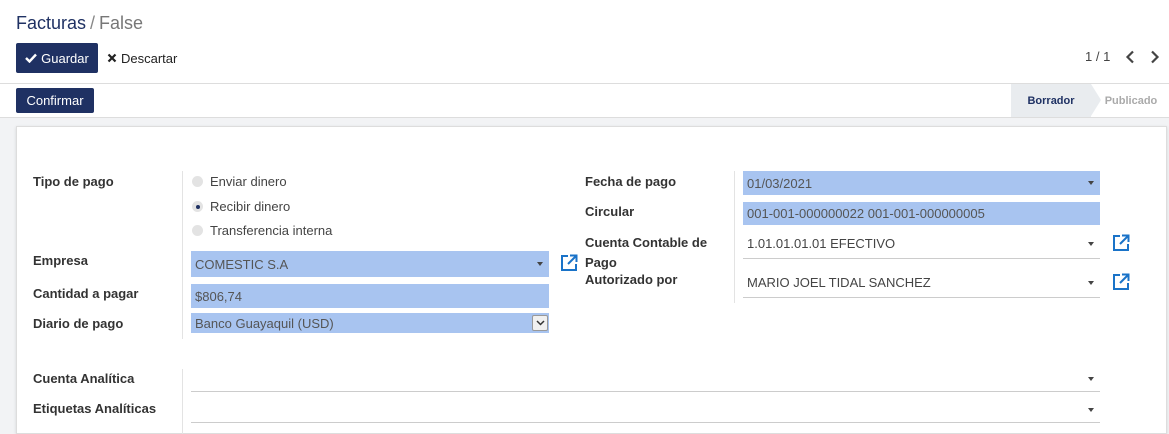  I want to click on account-label-line1: Cuenta Contable de, so click(646, 242).